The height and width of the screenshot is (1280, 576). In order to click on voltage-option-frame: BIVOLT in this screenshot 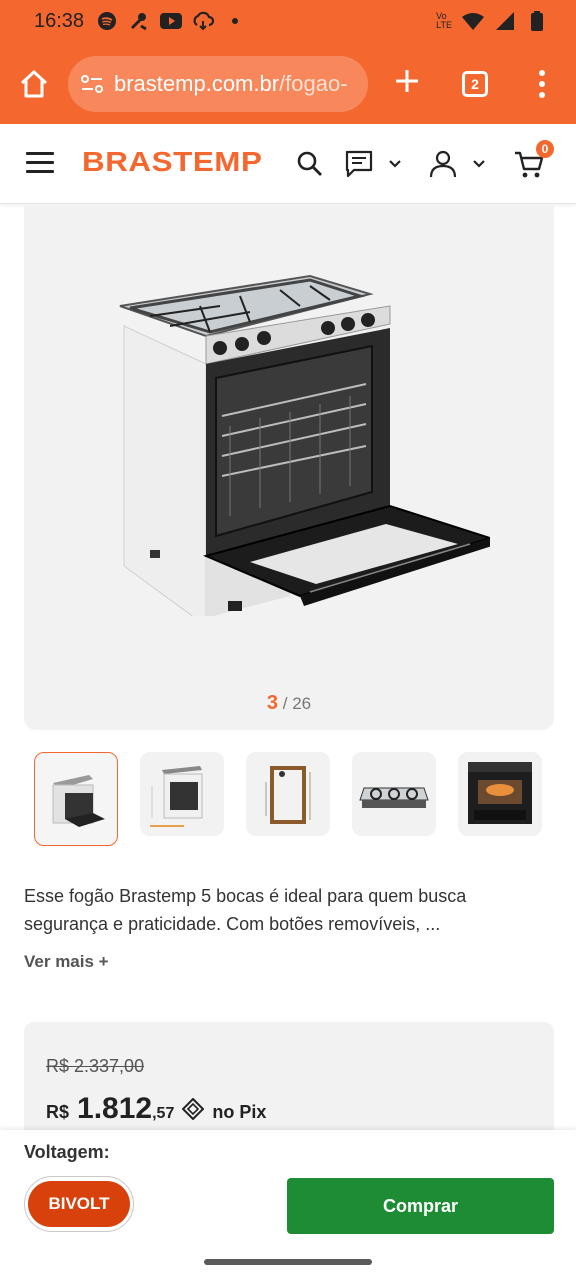, I will do `click(79, 1204)`.